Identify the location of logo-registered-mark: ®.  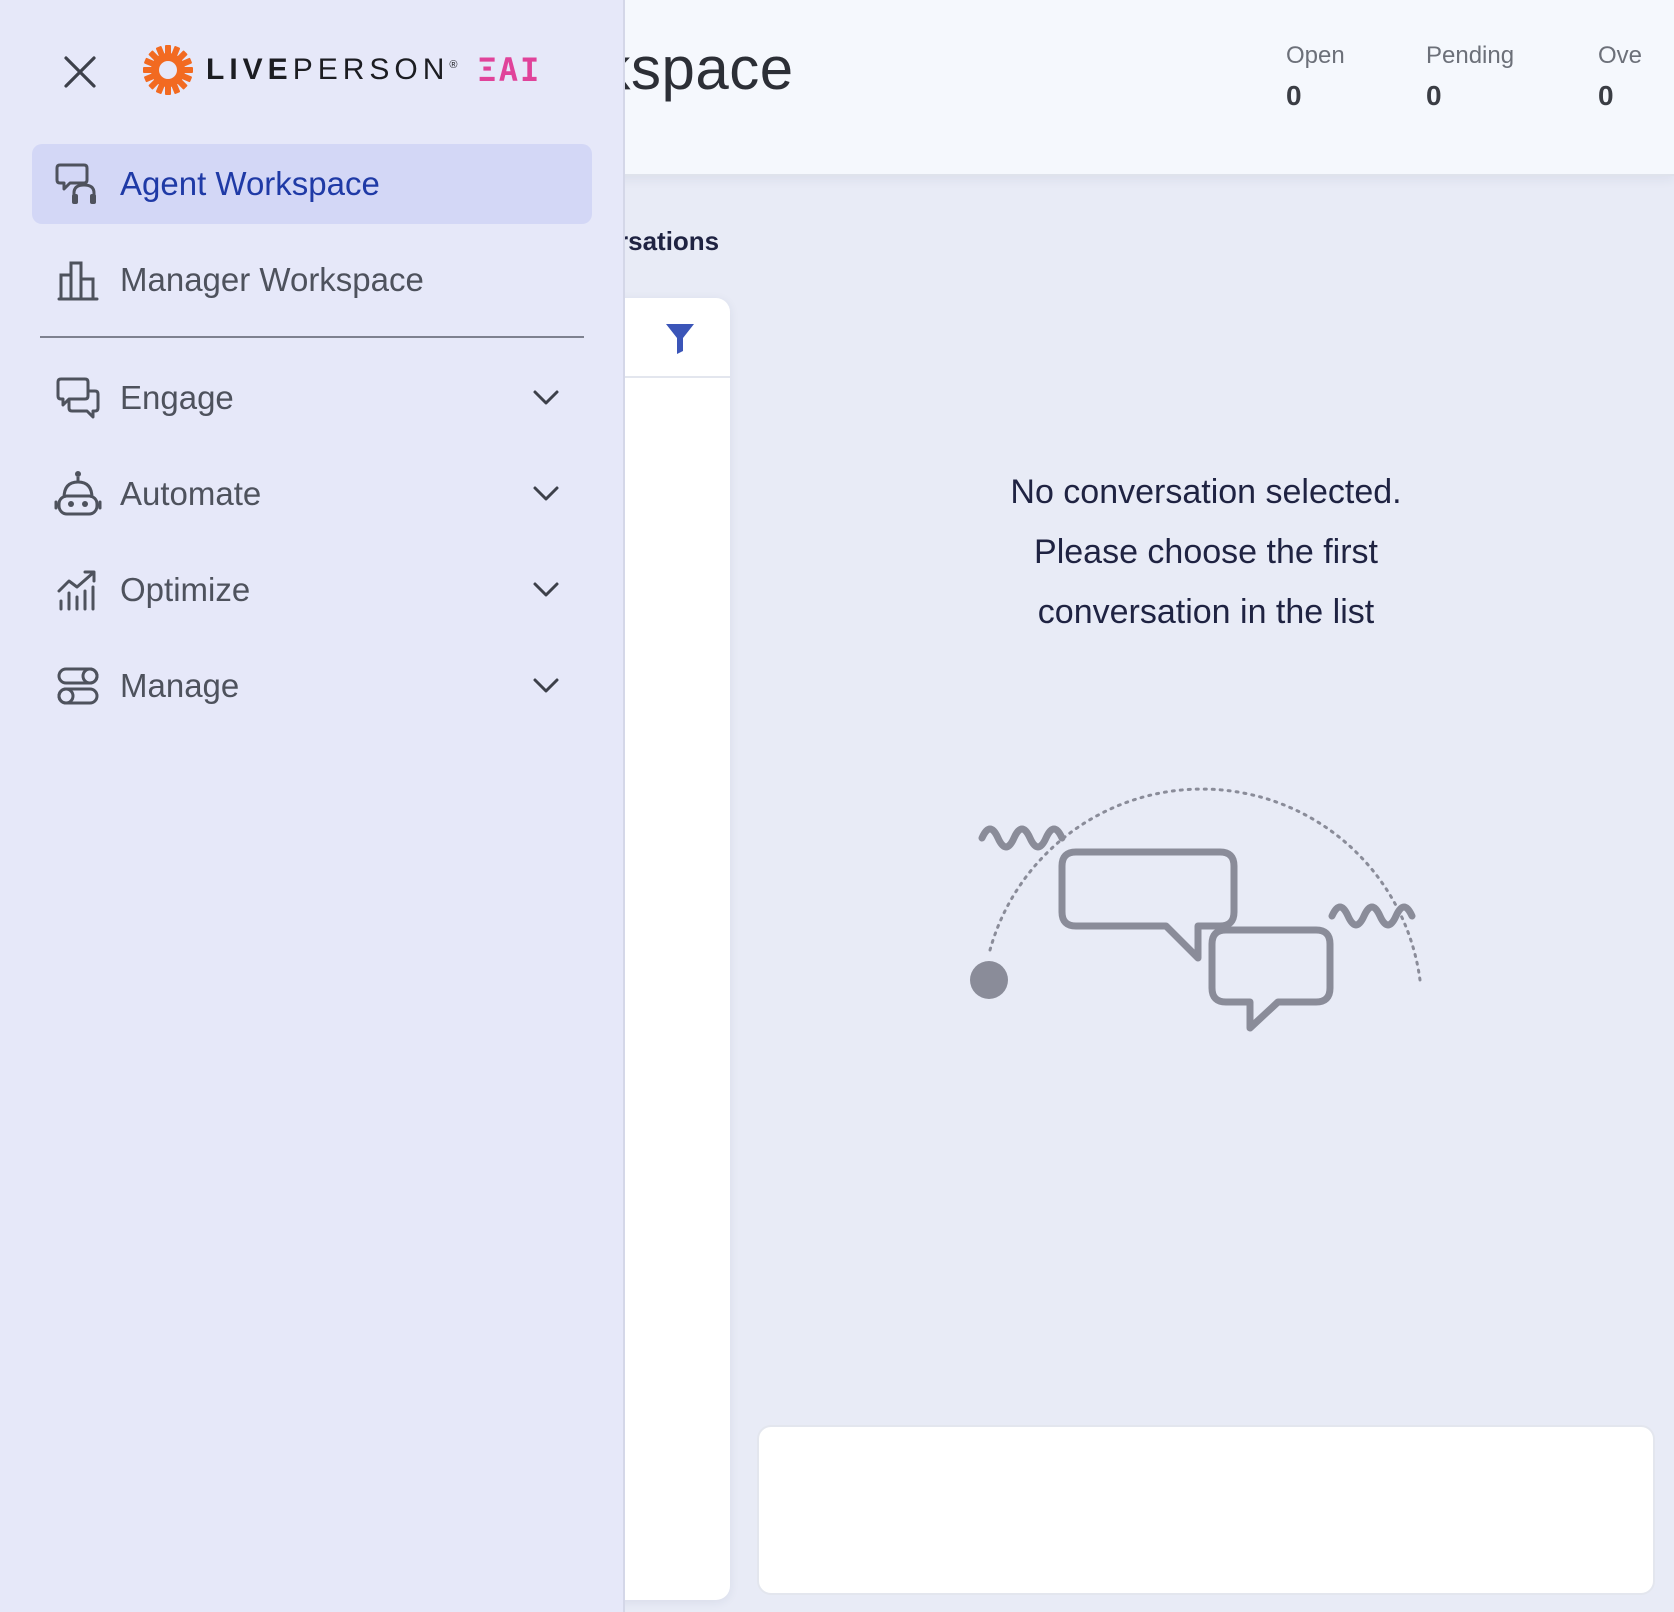
(453, 65).